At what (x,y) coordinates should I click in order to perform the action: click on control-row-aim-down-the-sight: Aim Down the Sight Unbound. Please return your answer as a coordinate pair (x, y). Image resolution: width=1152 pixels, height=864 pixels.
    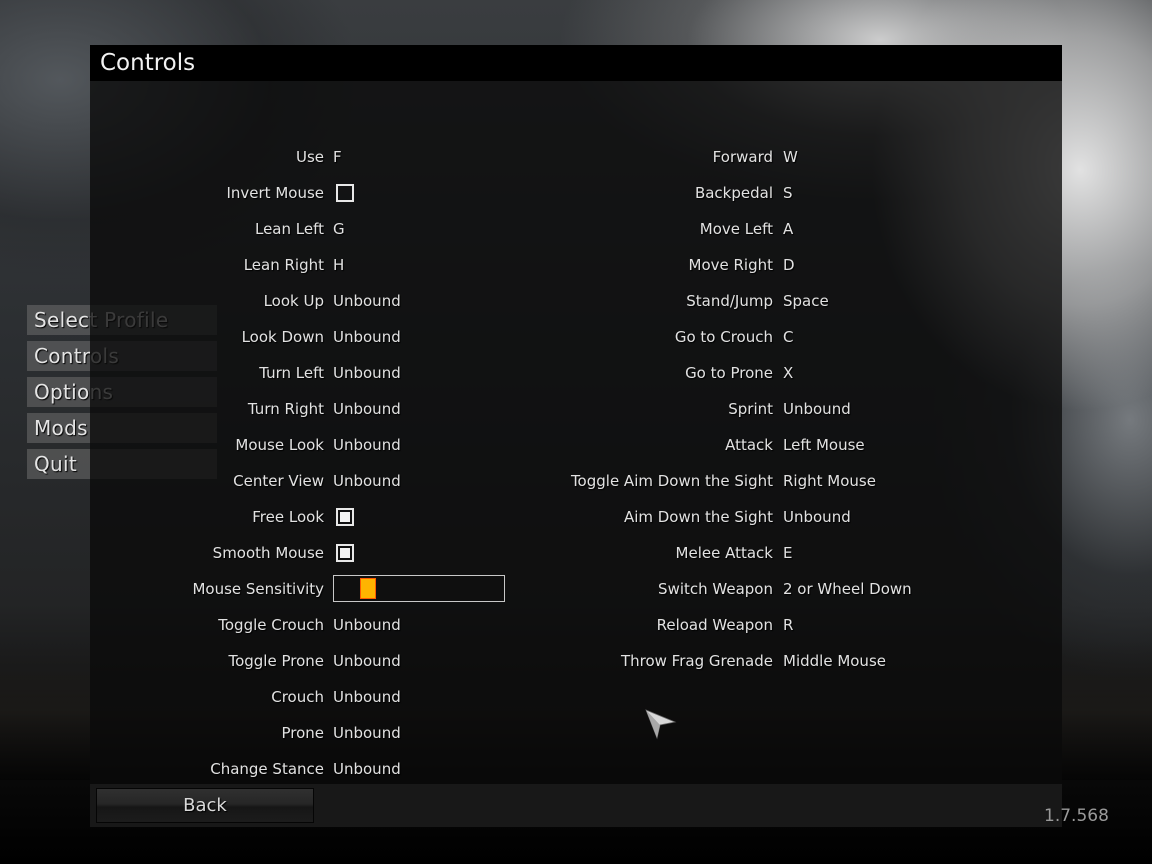
    Looking at the image, I should click on (470, 517).